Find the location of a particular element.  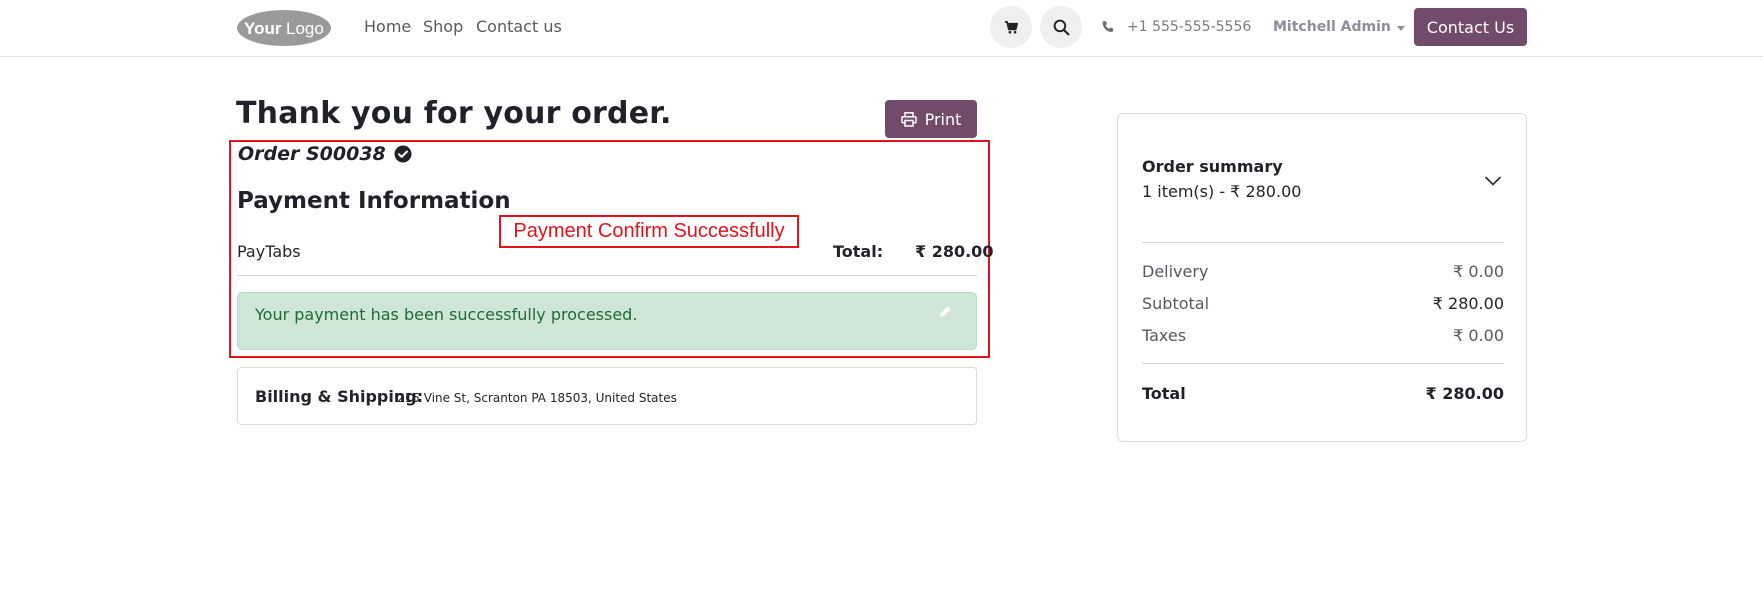

payment-total-label: Total: is located at coordinates (858, 251).